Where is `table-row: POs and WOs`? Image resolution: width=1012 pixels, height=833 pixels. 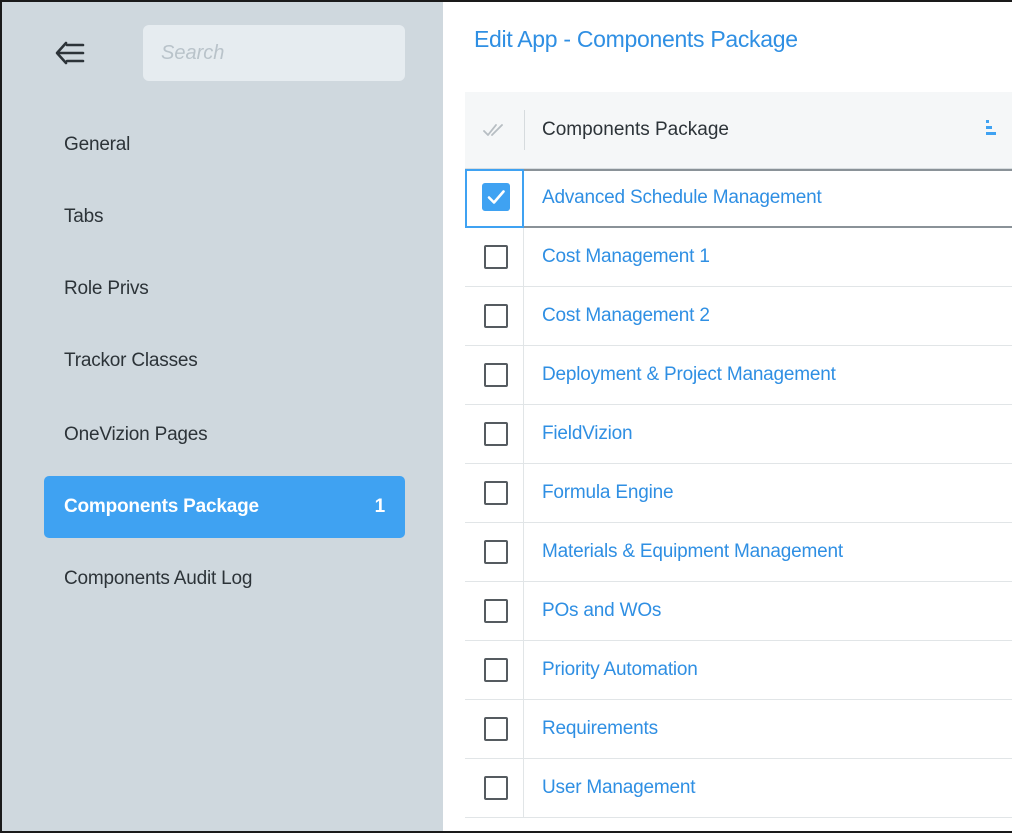
table-row: POs and WOs is located at coordinates (738, 611).